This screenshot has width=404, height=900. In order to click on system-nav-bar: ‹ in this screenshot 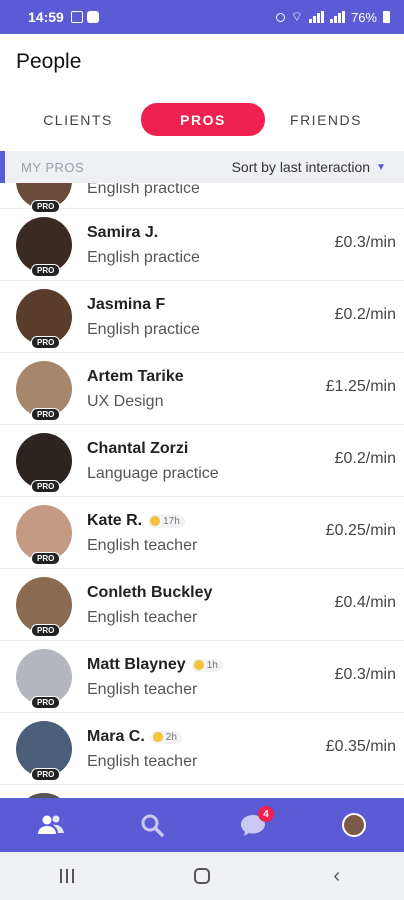, I will do `click(202, 876)`.